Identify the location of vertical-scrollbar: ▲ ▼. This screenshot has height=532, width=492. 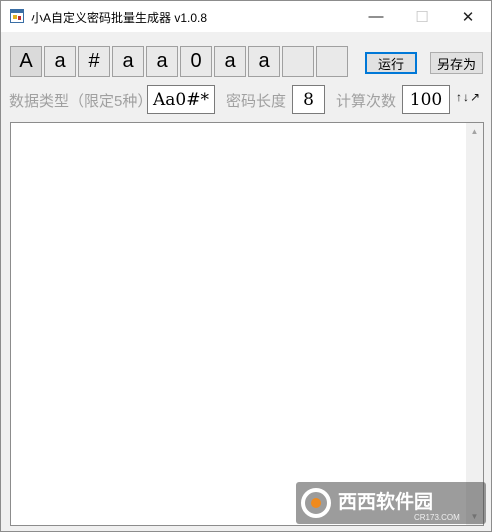
(474, 324).